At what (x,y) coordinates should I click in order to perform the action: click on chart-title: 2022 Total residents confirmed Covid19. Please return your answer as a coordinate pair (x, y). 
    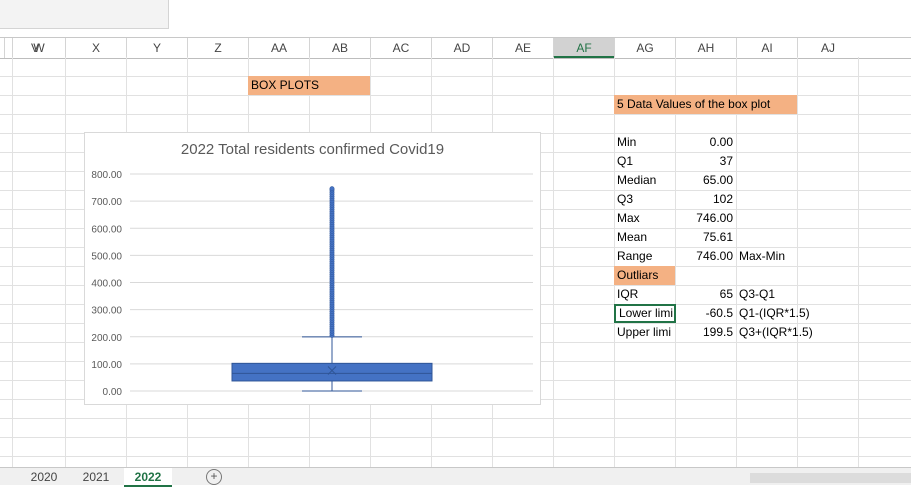
    Looking at the image, I should click on (312, 149).